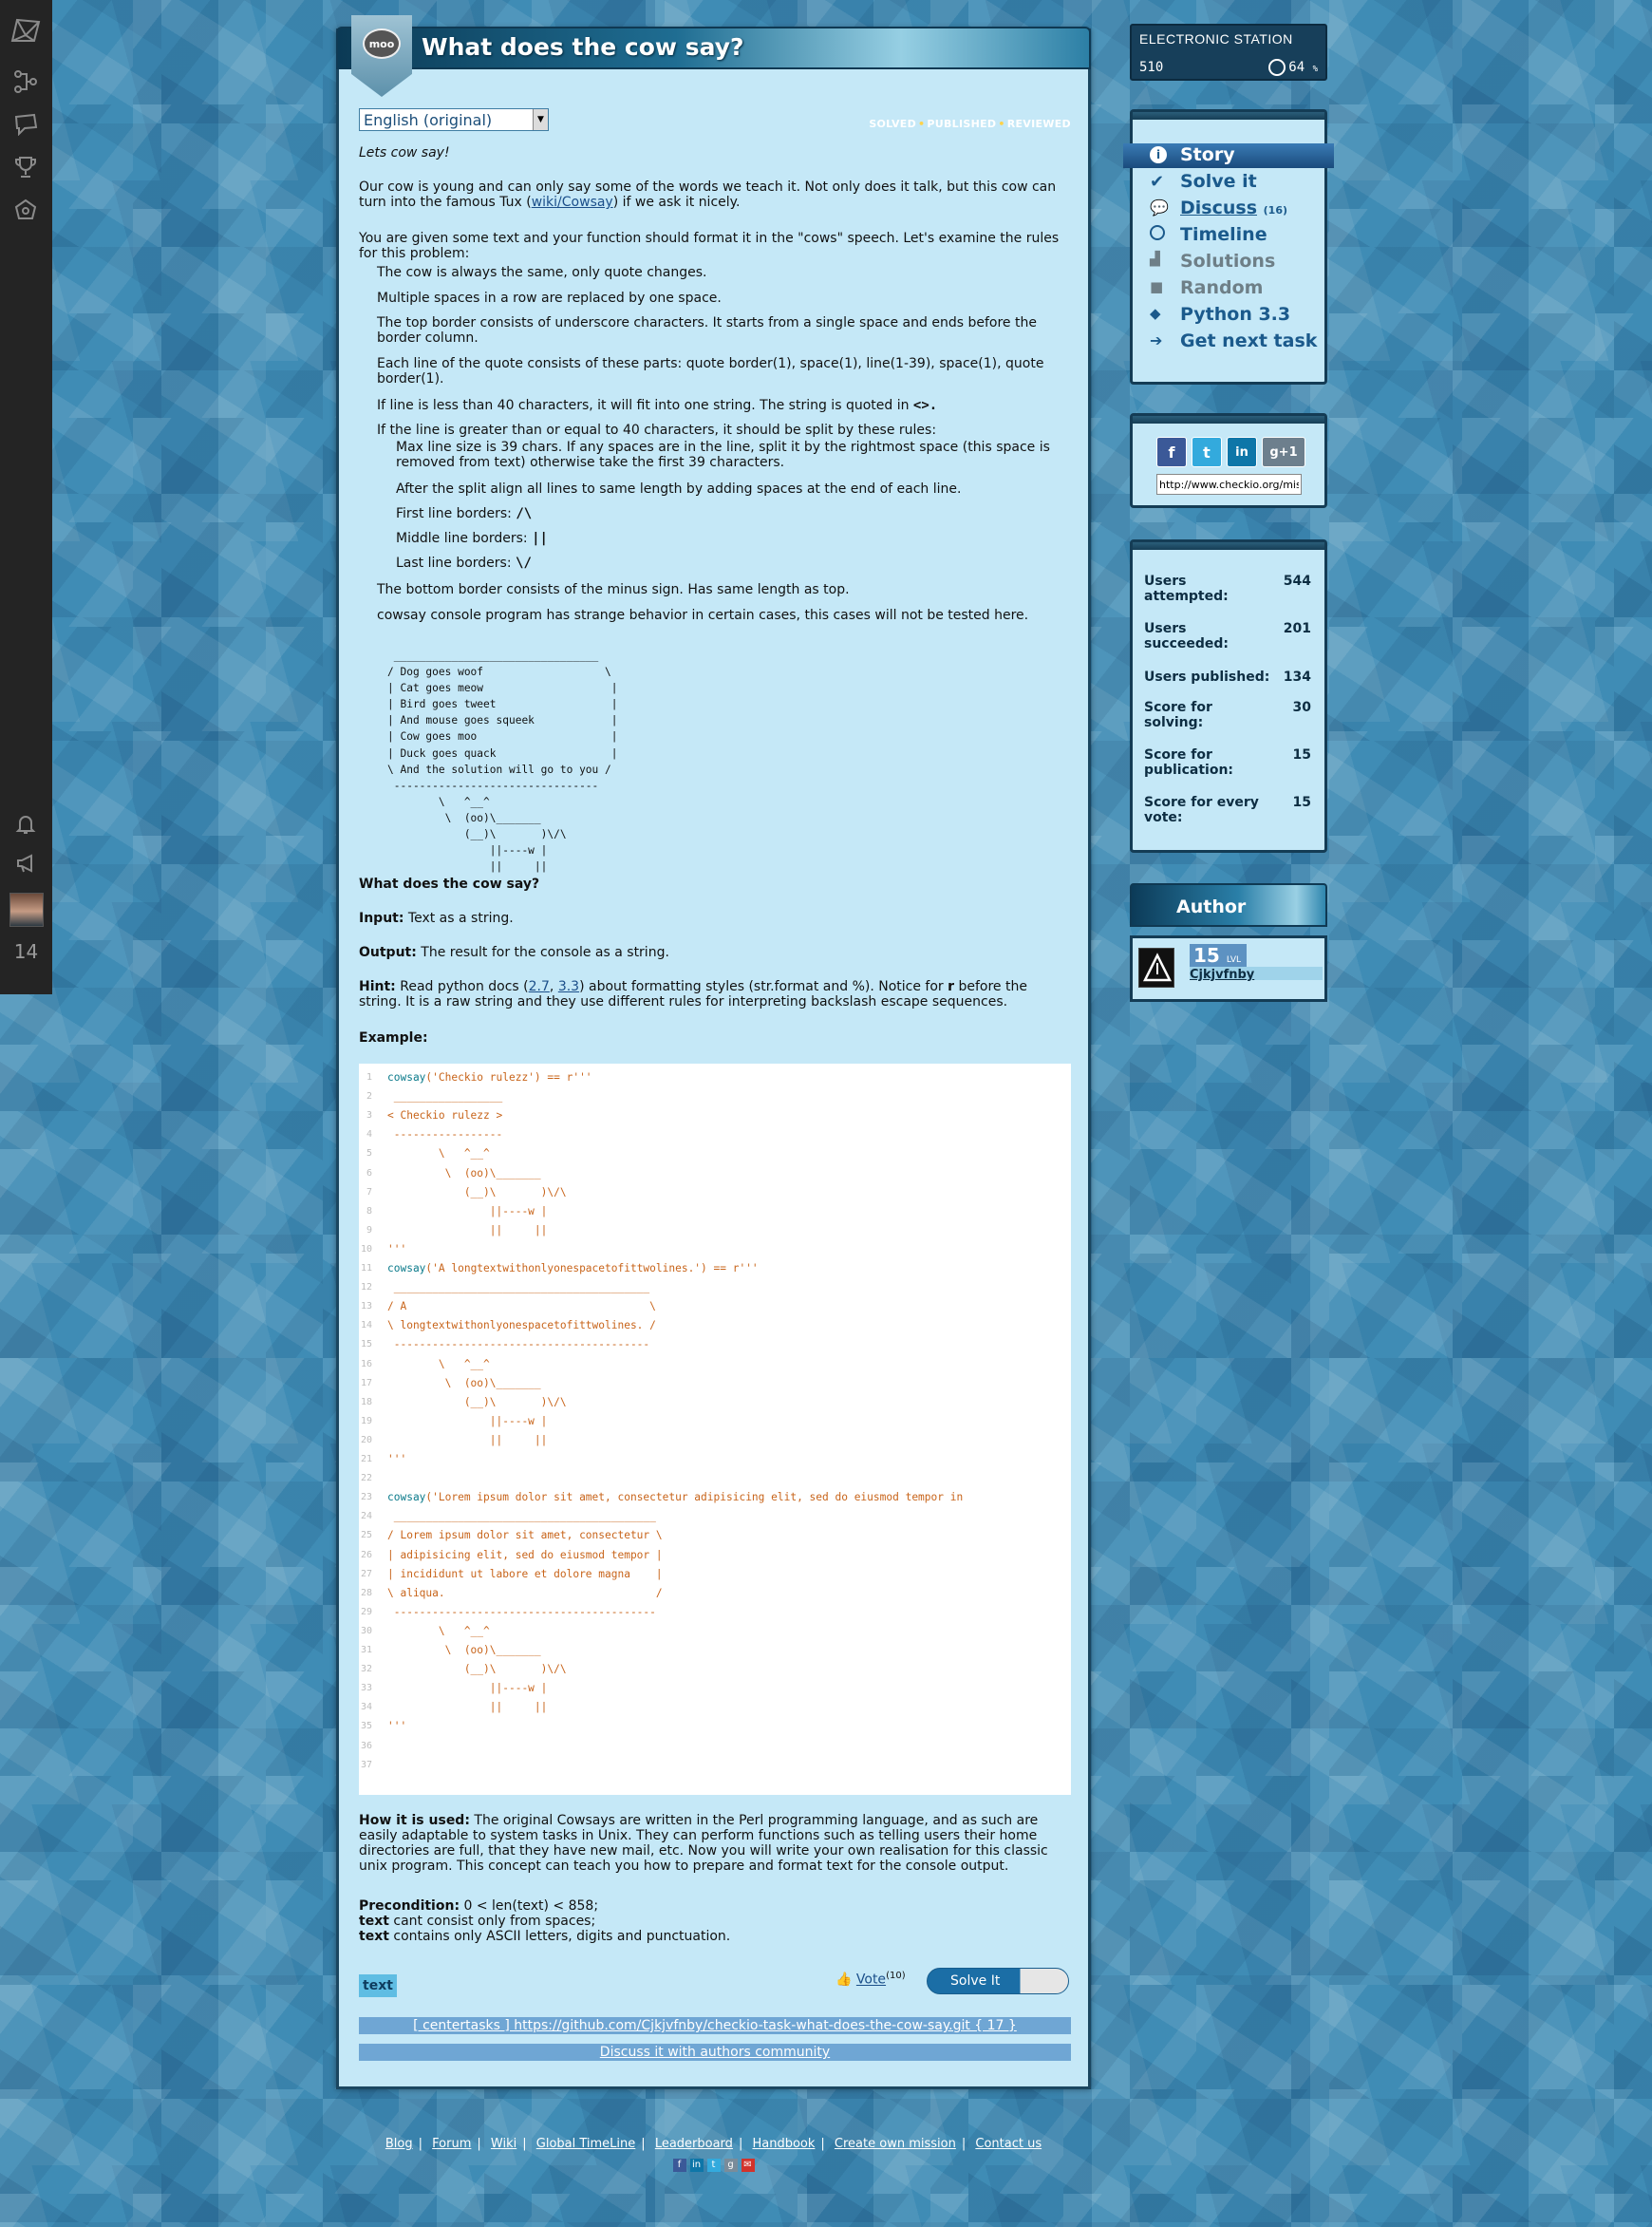  Describe the element at coordinates (366, 1631) in the screenshot. I see `code-line-number: 30` at that location.